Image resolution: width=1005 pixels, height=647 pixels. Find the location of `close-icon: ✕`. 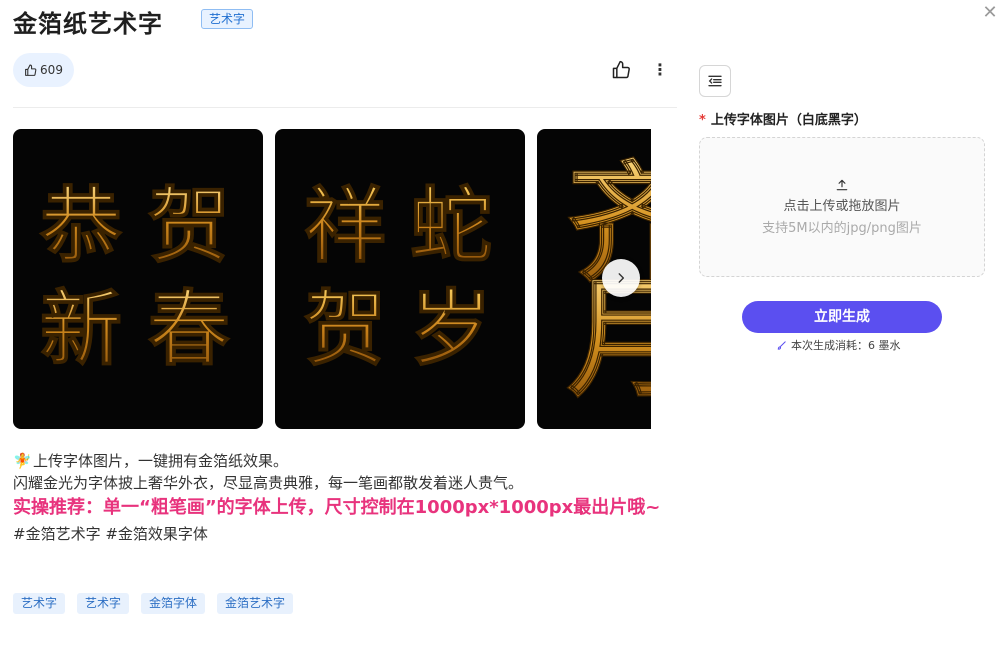

close-icon: ✕ is located at coordinates (990, 13).